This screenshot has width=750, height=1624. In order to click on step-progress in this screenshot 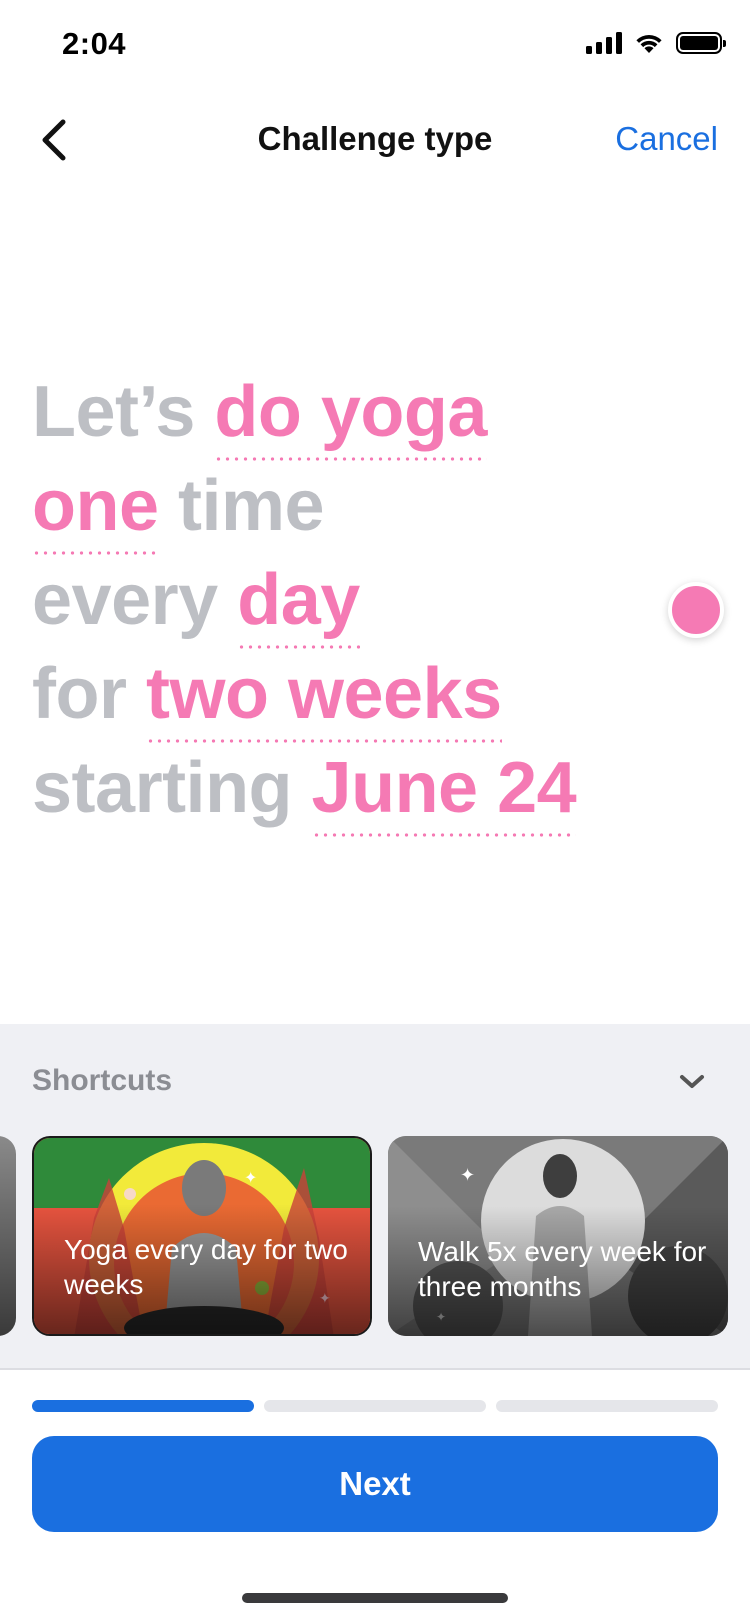, I will do `click(375, 1406)`.